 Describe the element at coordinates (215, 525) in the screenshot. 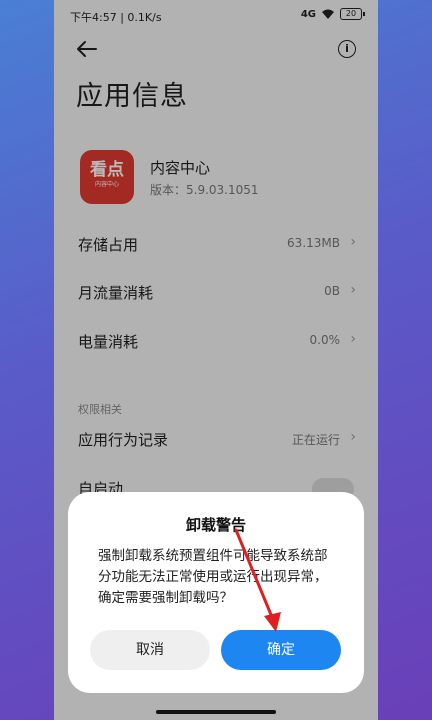

I see `dialog-title: 卸载警告` at that location.